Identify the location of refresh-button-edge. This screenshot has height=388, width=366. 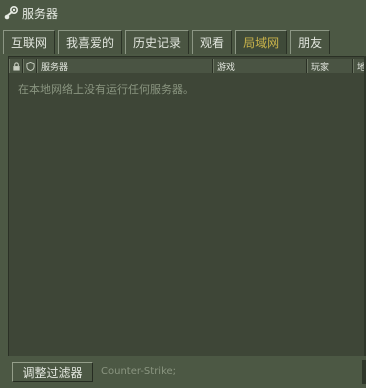
(364, 372).